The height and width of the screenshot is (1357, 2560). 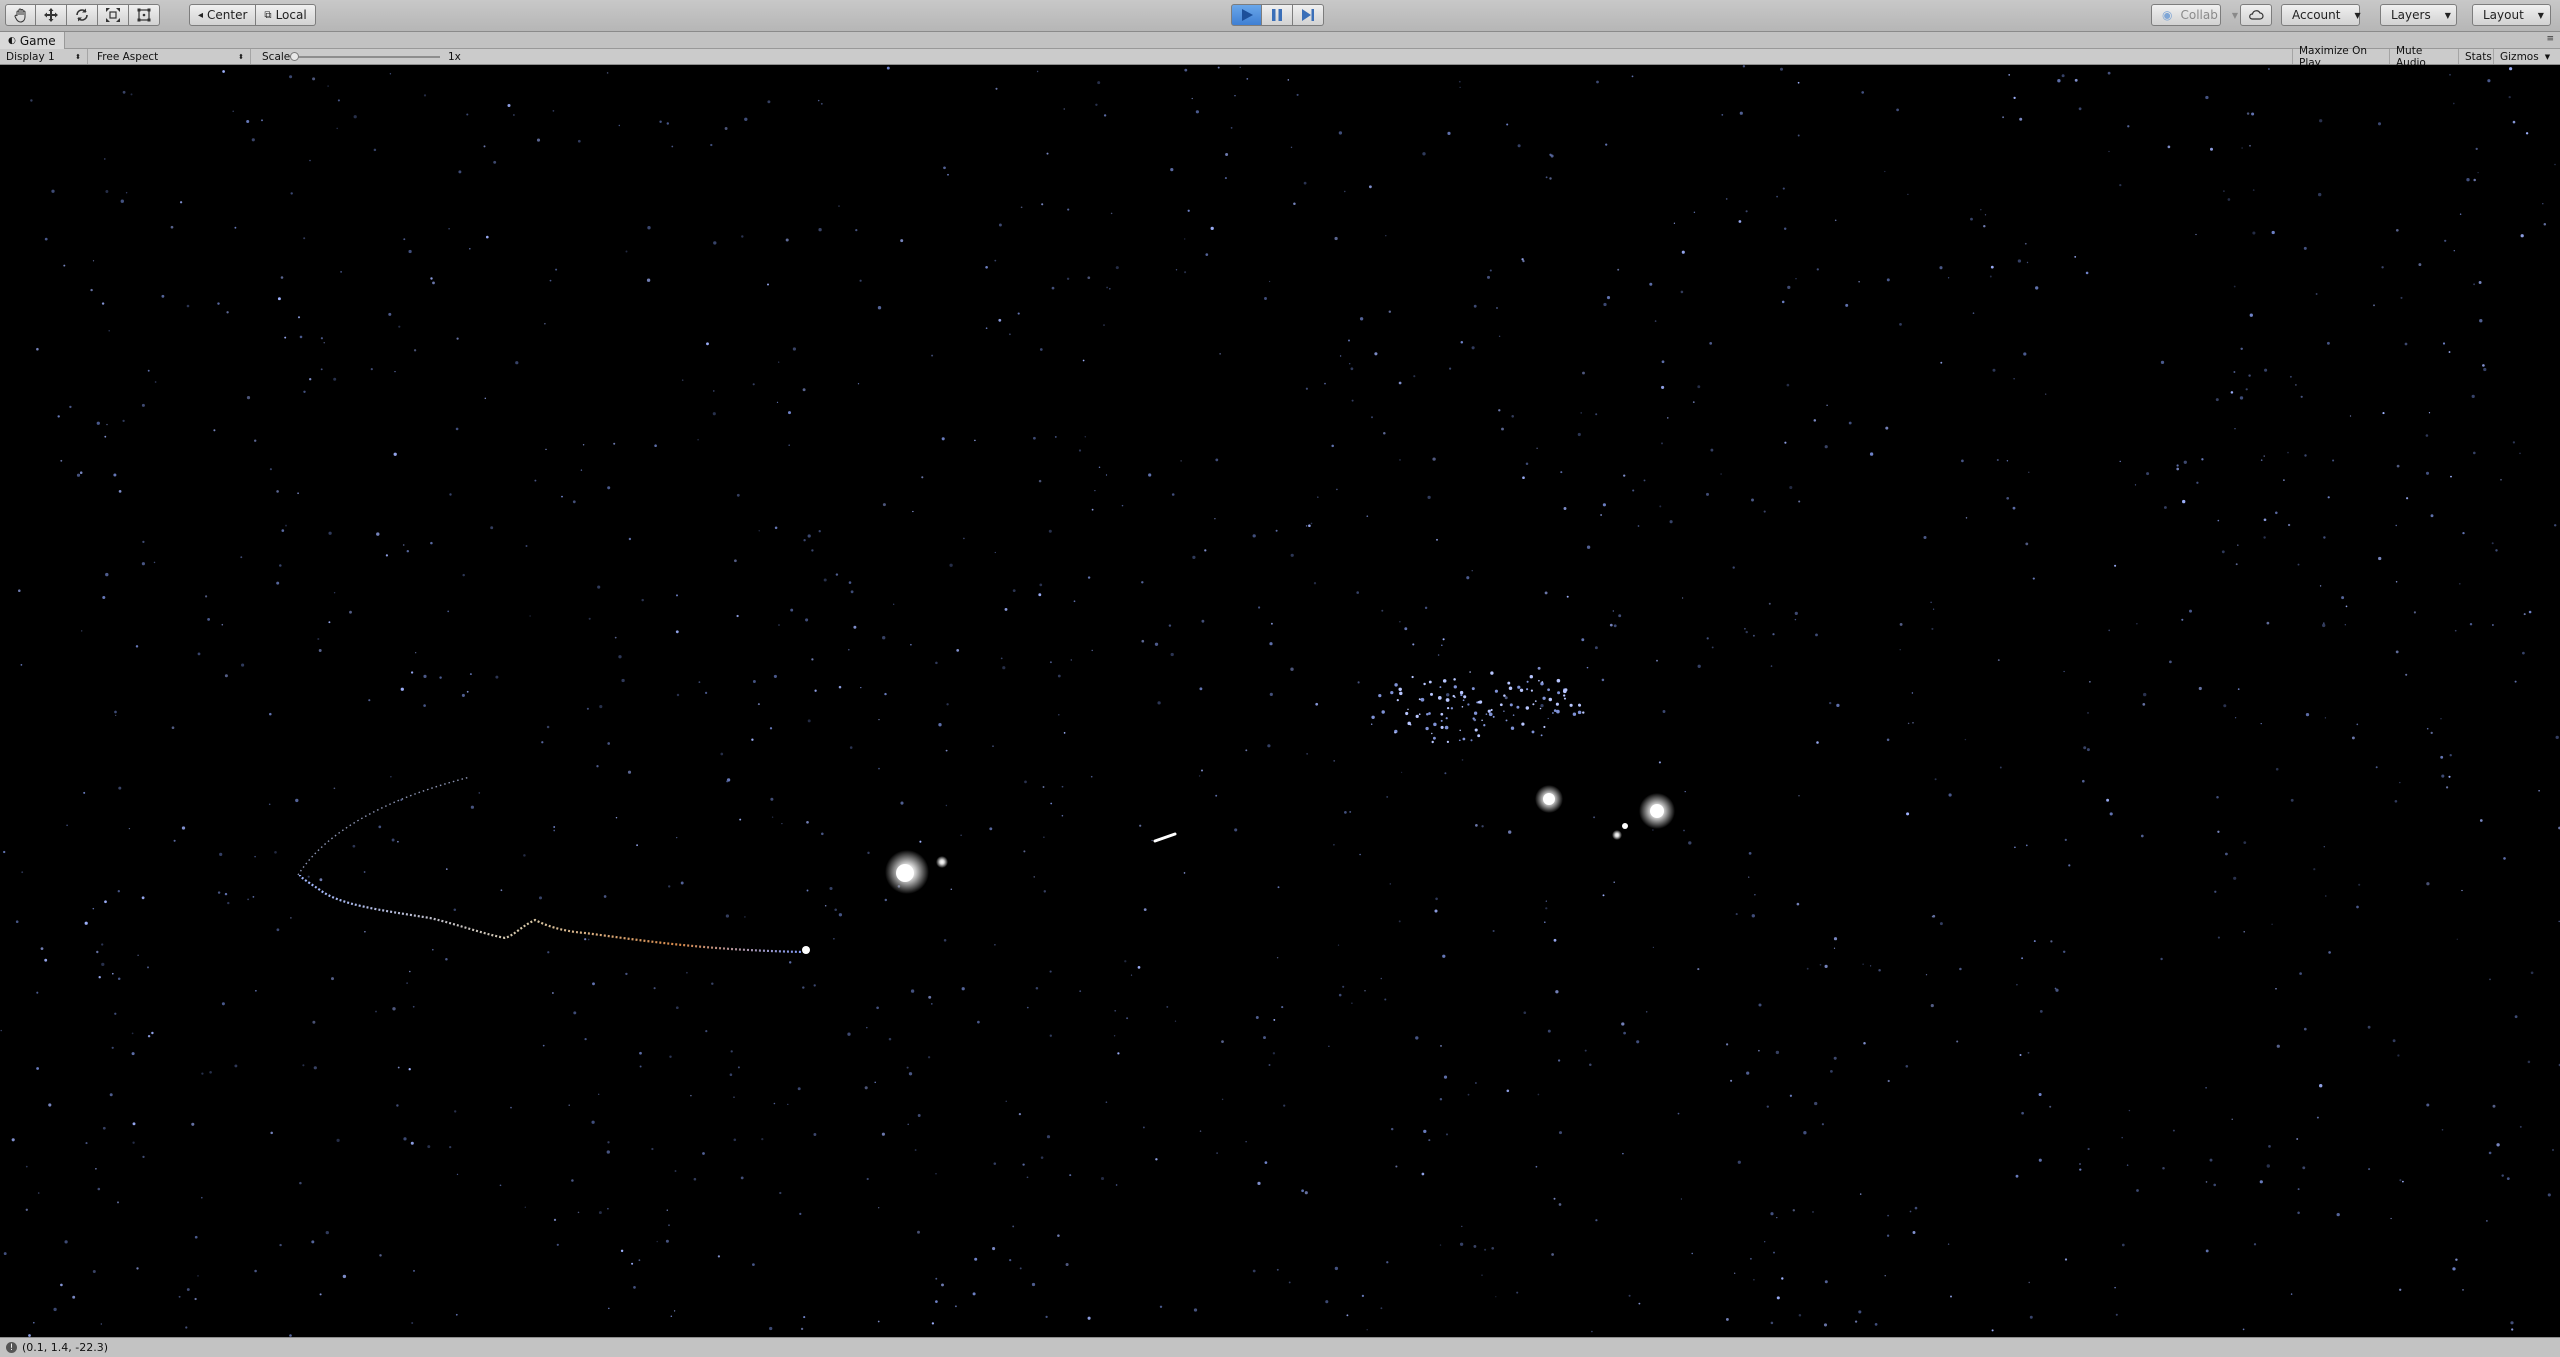 What do you see at coordinates (286, 15) in the screenshot?
I see `pivot-rotation-button: ⧉ Local` at bounding box center [286, 15].